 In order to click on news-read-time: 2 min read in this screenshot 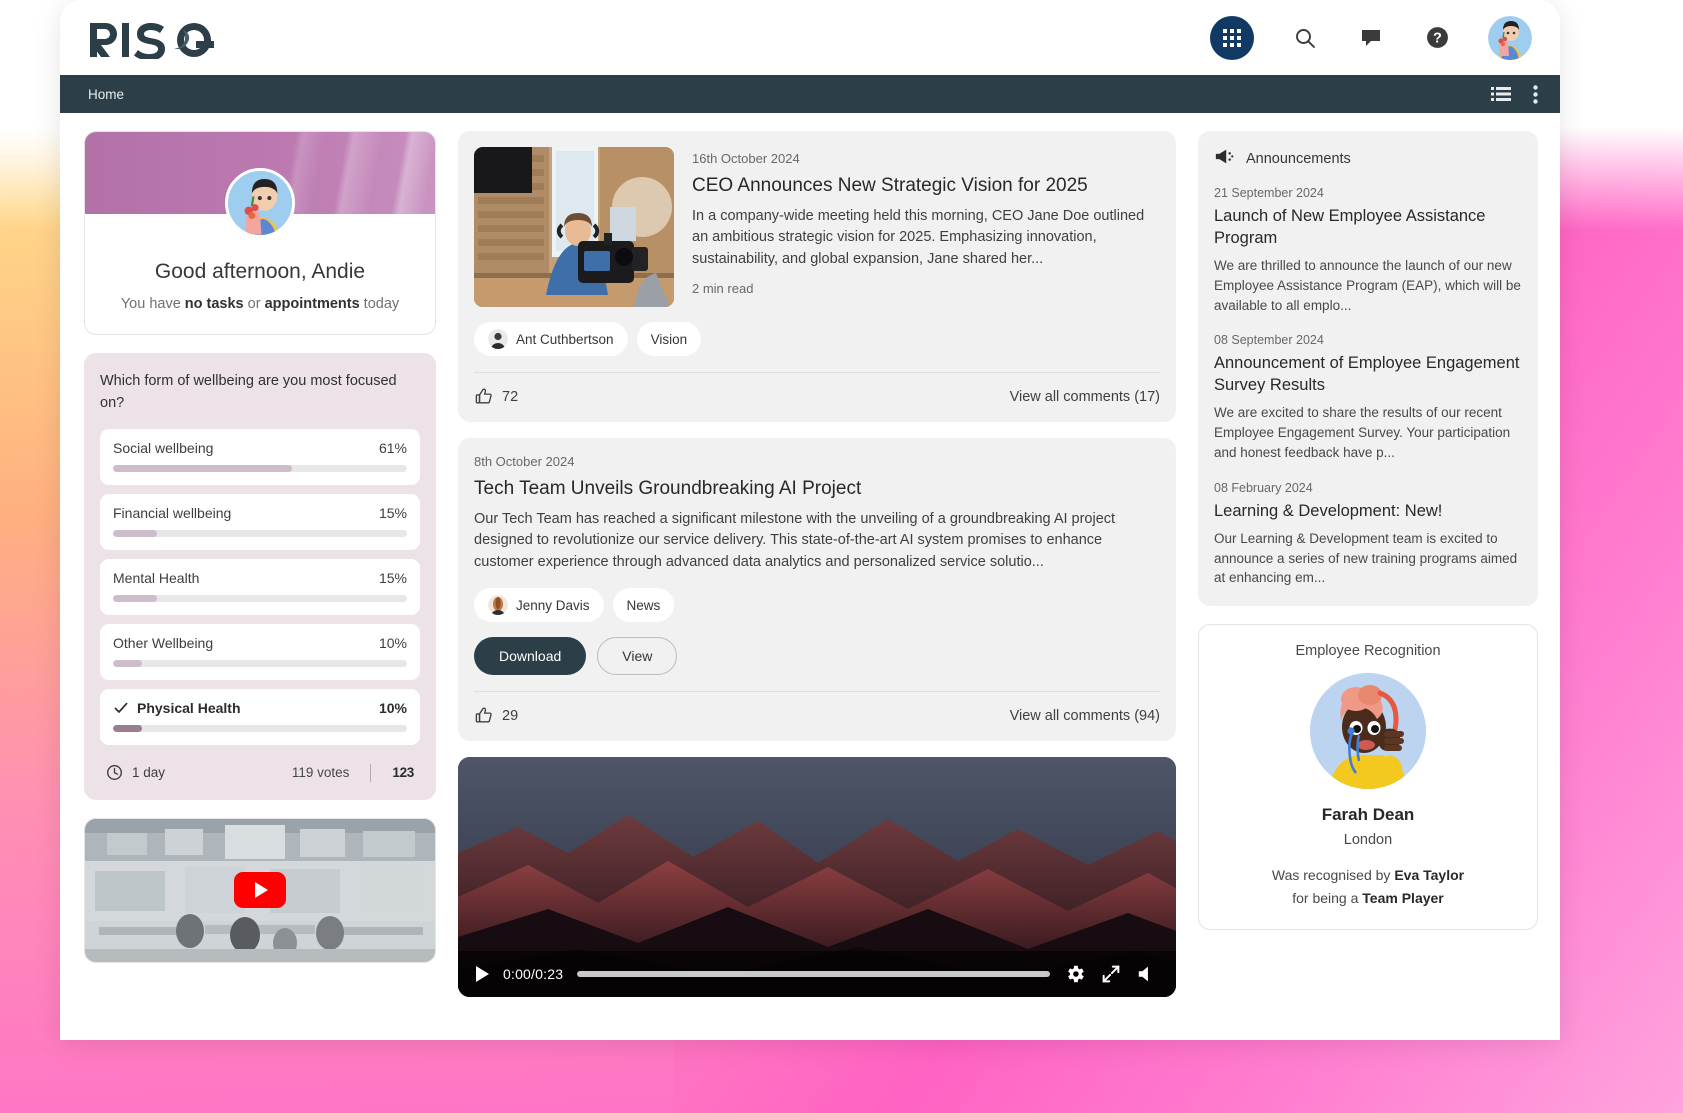, I will do `click(723, 289)`.